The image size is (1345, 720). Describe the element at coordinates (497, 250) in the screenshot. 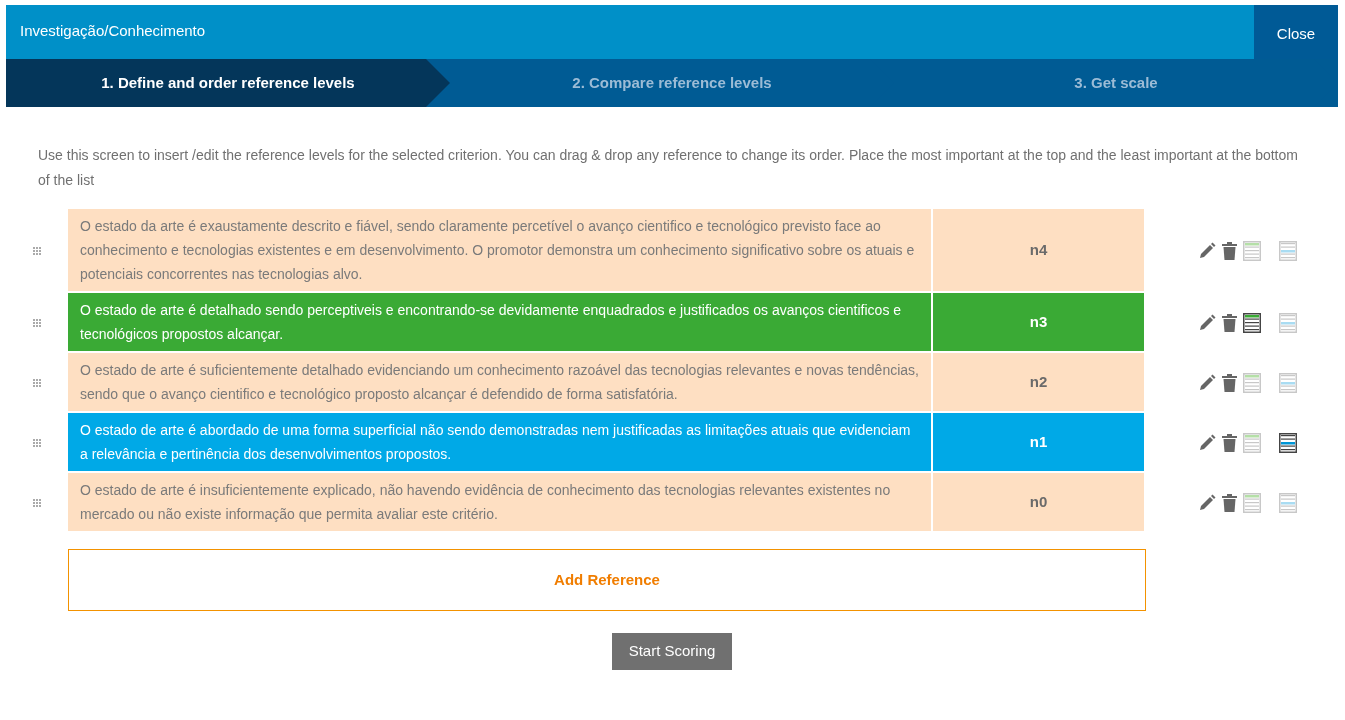

I see `reference-description: O estado da arte é exaustamente descrito e fiável, sendo claramente percetível o avanço cientifico e tecnológico previsto face ao conhecimento e tecnologias existentes e em desenvolvimento. O promotor demonstra um conhecimento significativo sobre os atuais e potenciais concorrentes nas tecnologias alvo.` at that location.